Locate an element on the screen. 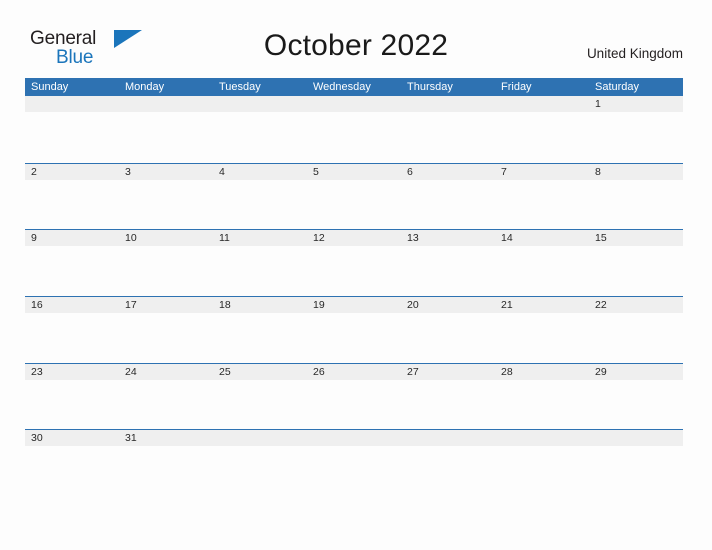 This screenshot has height=550, width=712. day-cell: 15 is located at coordinates (636, 238).